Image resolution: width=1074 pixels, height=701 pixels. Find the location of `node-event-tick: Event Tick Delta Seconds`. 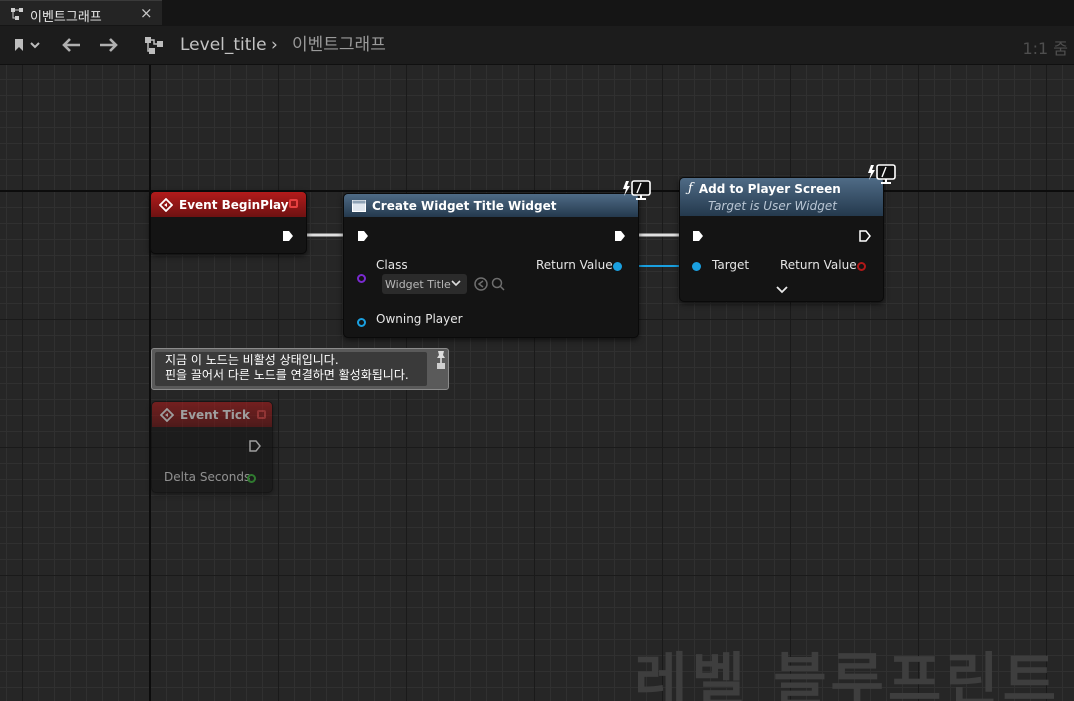

node-event-tick: Event Tick Delta Seconds is located at coordinates (212, 447).